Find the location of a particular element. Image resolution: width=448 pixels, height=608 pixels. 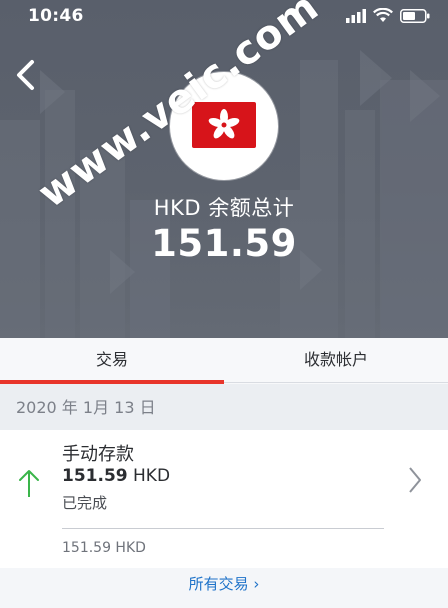

currency-badge is located at coordinates (224, 126).